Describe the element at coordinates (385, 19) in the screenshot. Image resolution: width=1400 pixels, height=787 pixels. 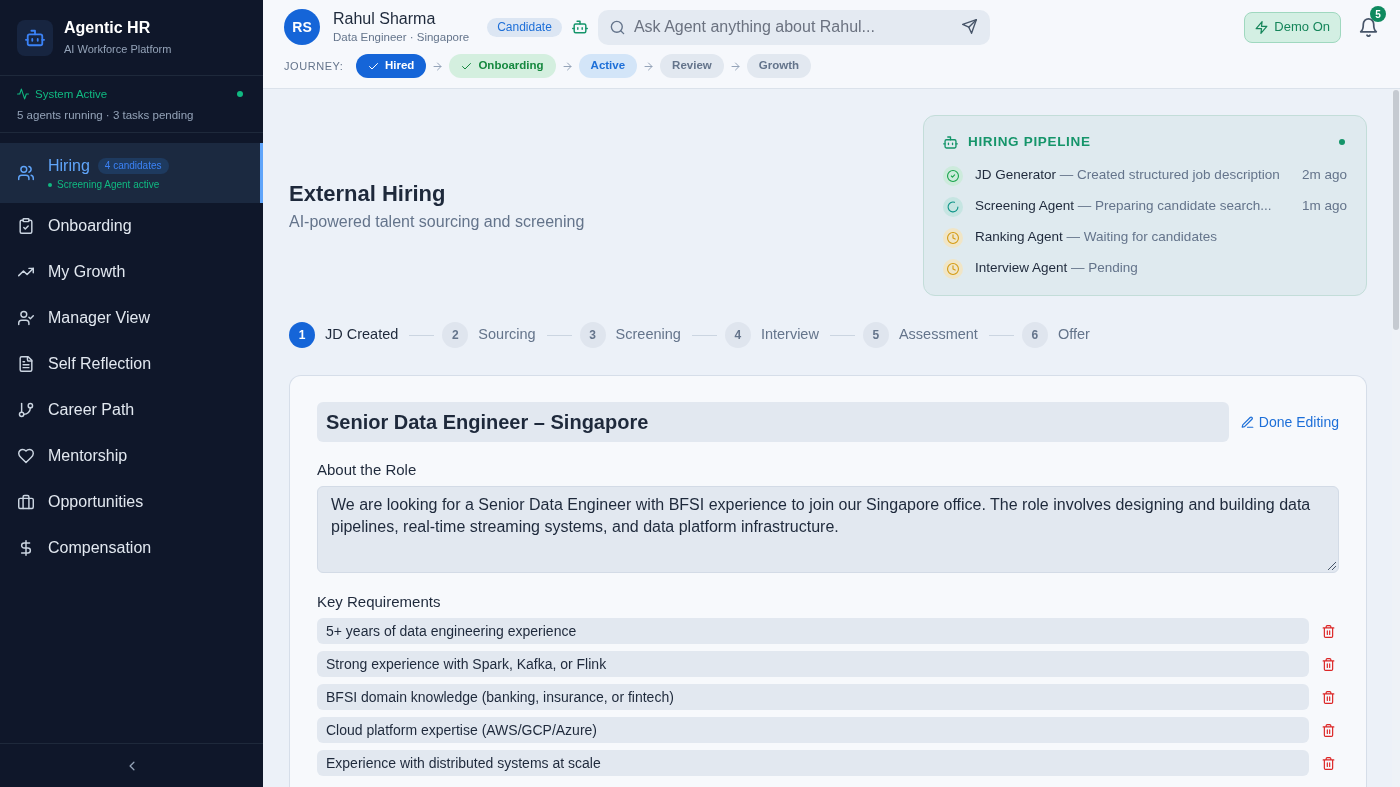
I see `candidate-name: Rahul Sharma` at that location.